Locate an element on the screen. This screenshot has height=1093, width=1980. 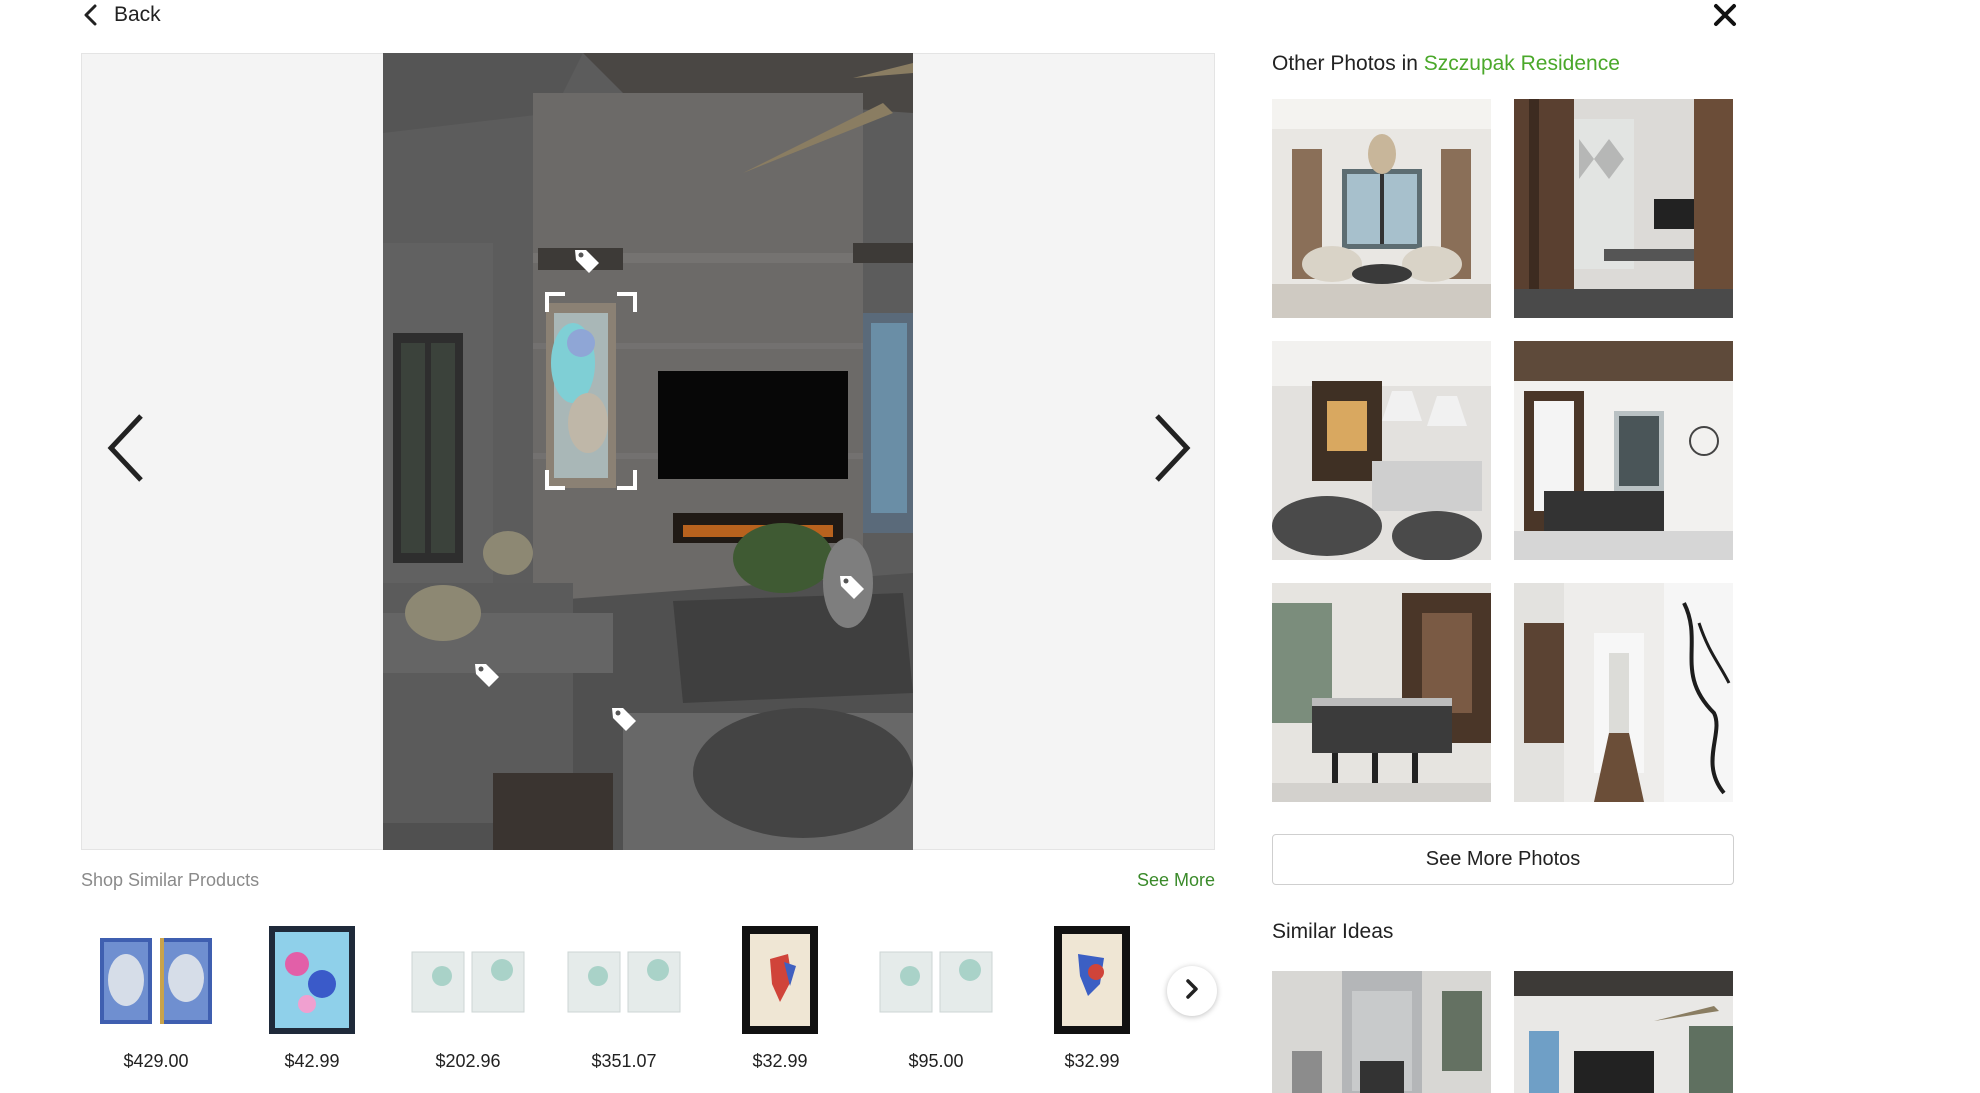
project-link: Szczupak Residence is located at coordinates (1522, 63).